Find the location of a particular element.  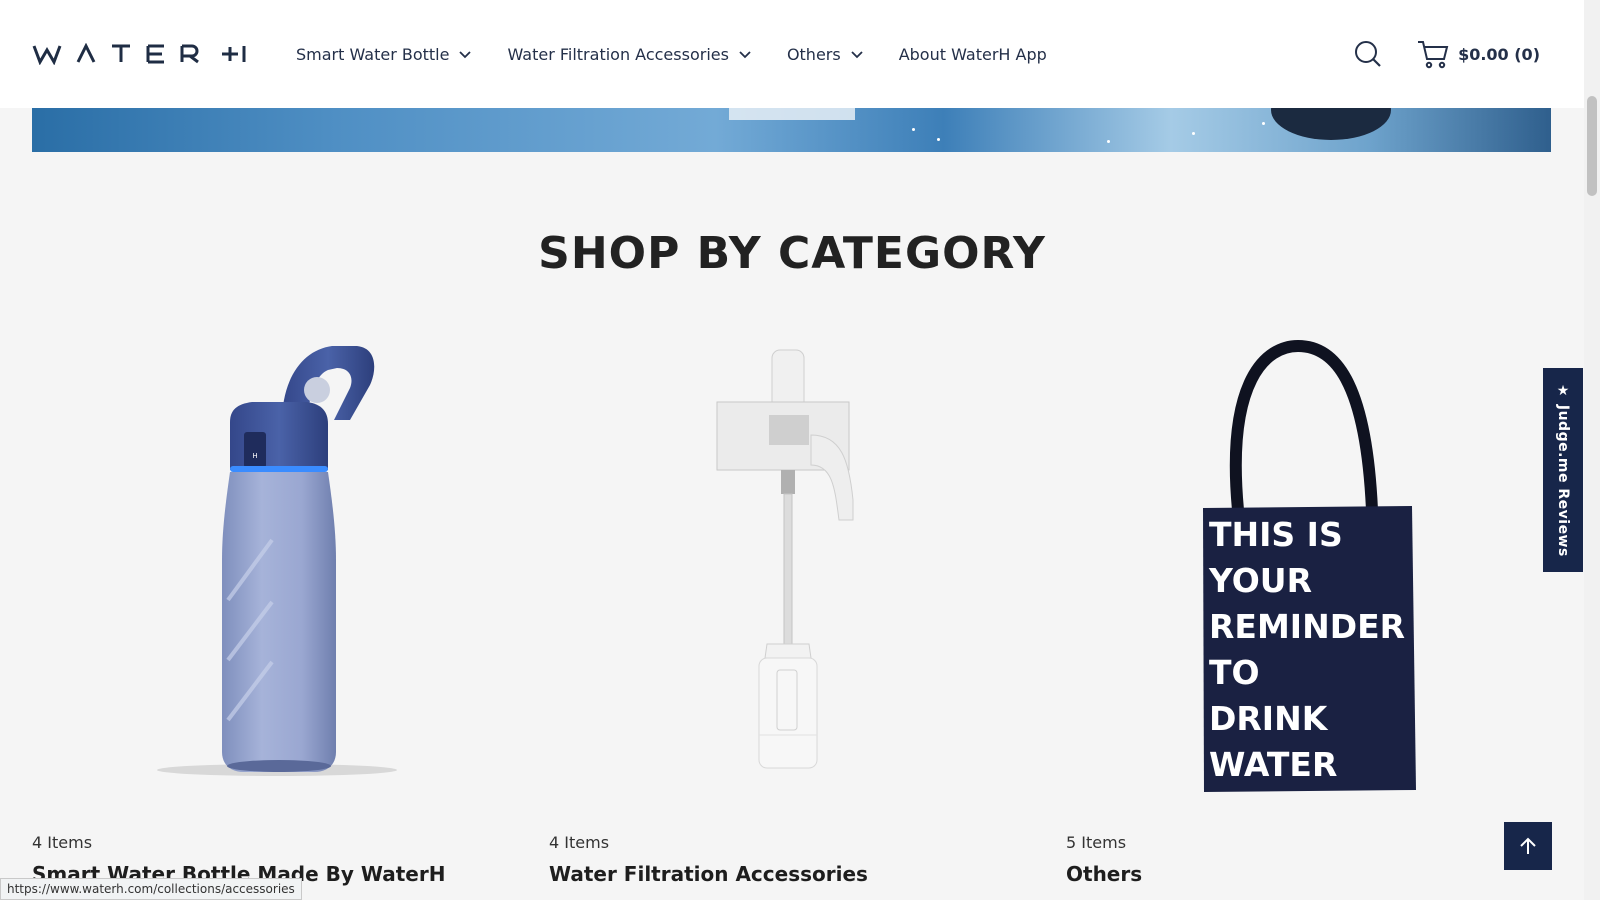

logo-wordmark is located at coordinates (139, 54).